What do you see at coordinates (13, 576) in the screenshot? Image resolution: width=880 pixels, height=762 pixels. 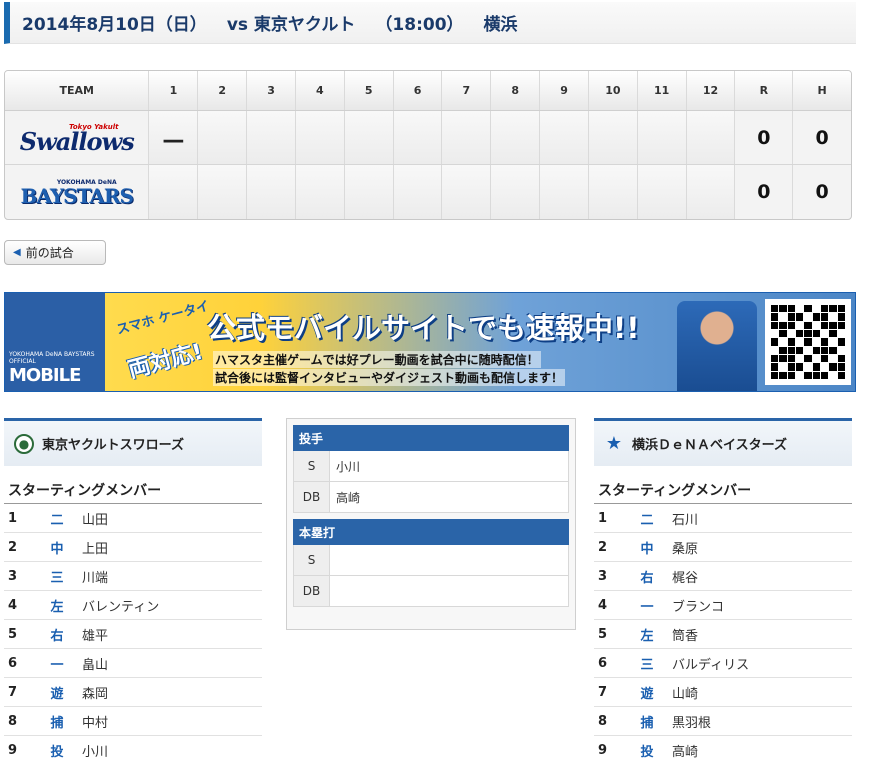 I see `batting-order: 3` at bounding box center [13, 576].